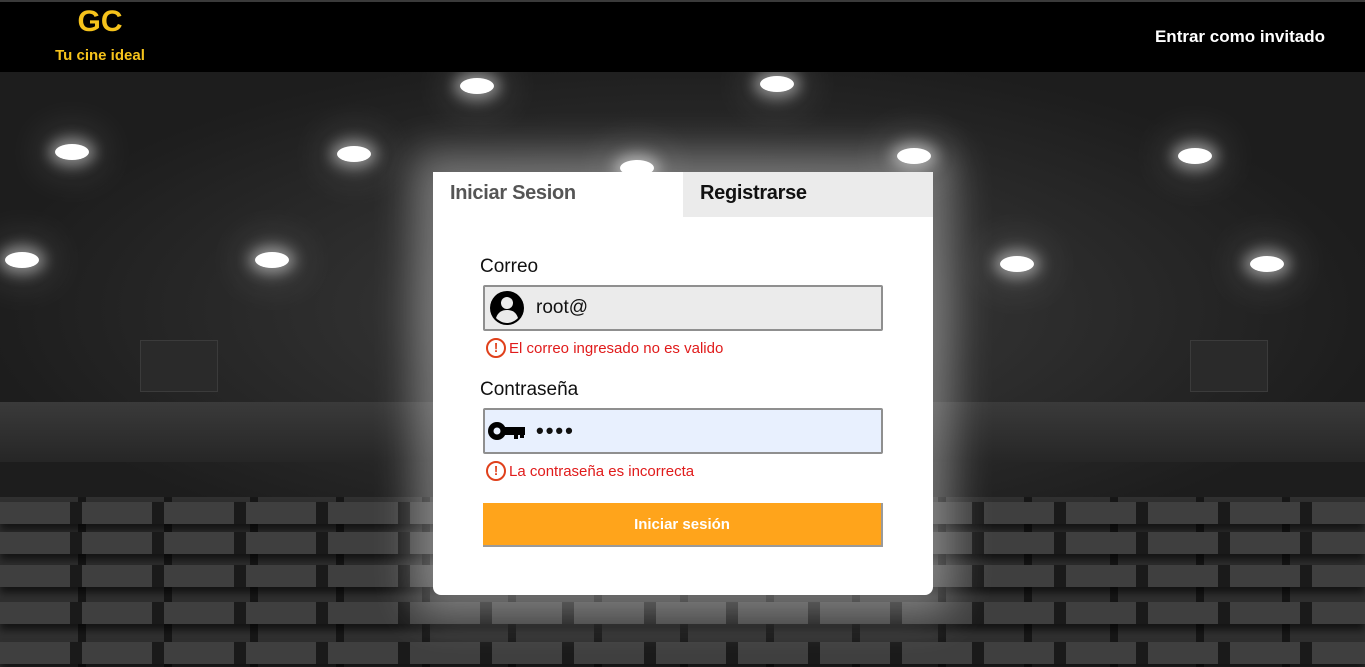  I want to click on logo-tagline: Tu cine ideal, so click(100, 55).